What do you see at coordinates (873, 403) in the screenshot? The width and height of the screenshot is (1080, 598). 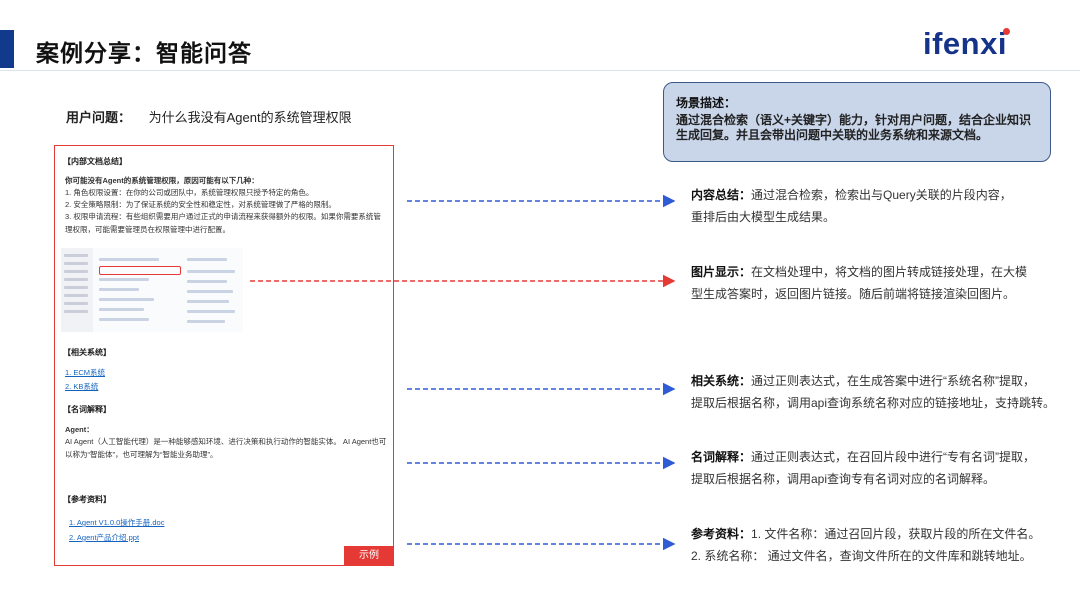 I see `desc-line: 提取后根据名称，调用api查询系统名称对应的链接地址，支持跳转。` at bounding box center [873, 403].